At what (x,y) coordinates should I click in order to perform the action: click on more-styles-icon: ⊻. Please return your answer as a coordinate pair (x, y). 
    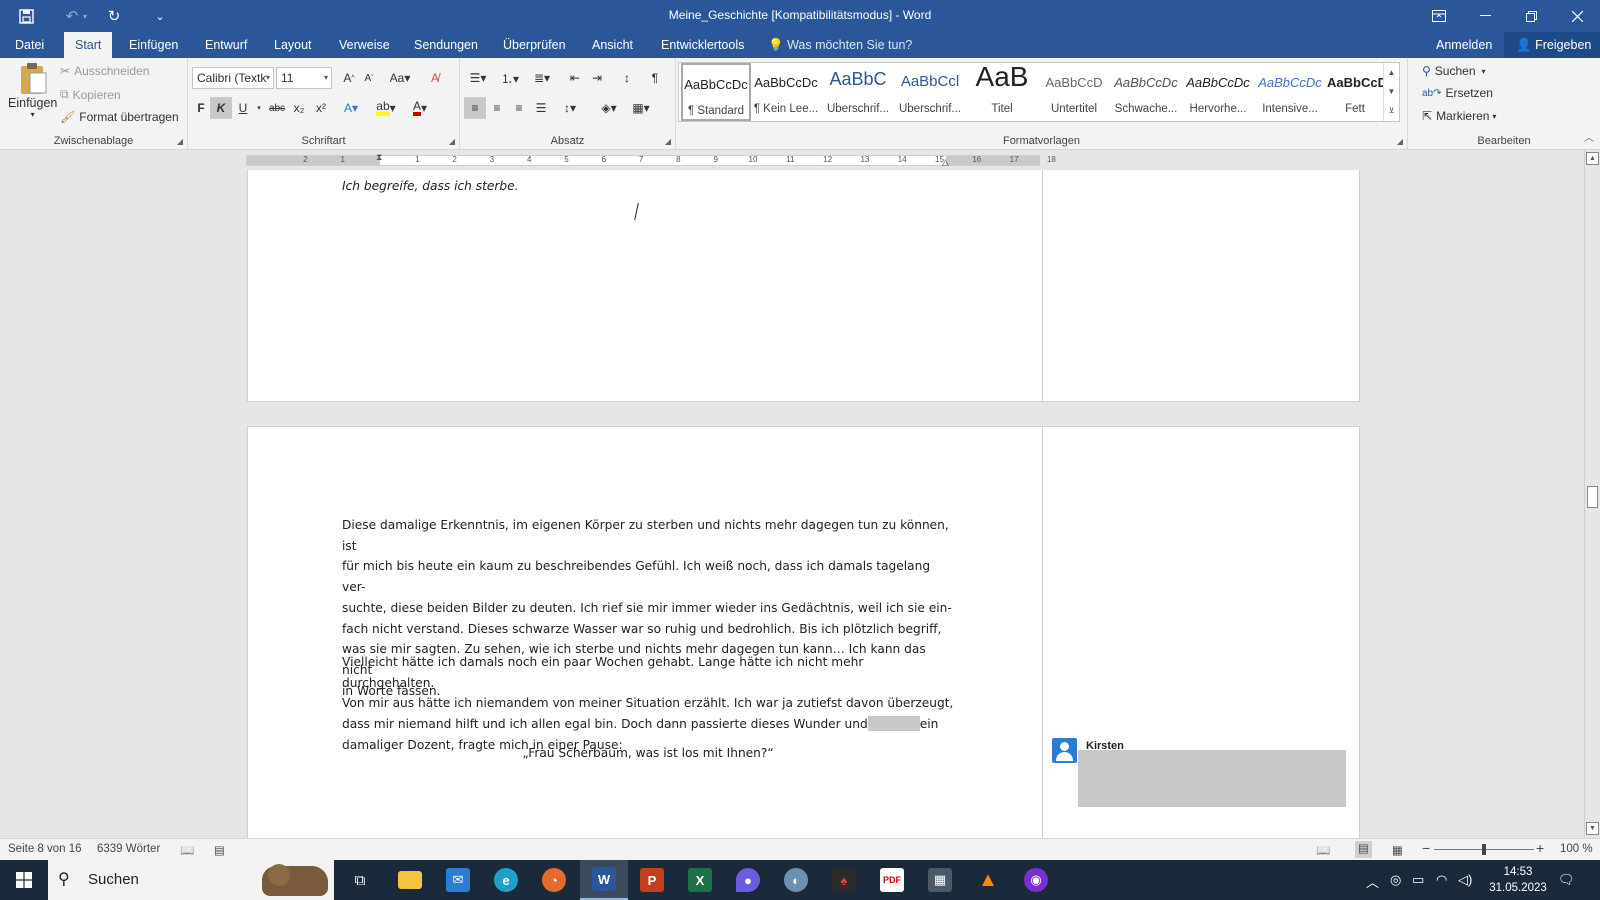
    Looking at the image, I should click on (1391, 110).